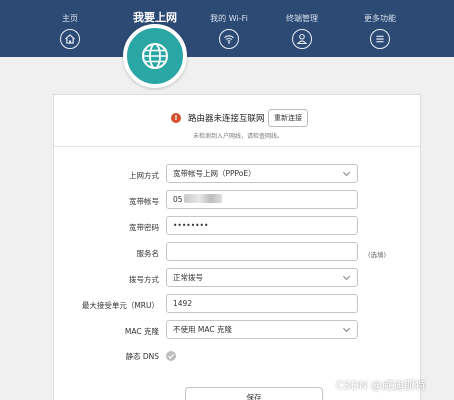 This screenshot has height=400, width=454. I want to click on top-navigation: 主页 我的 Wi-Fi 终端管理 更多功能 我要上网, so click(227, 28).